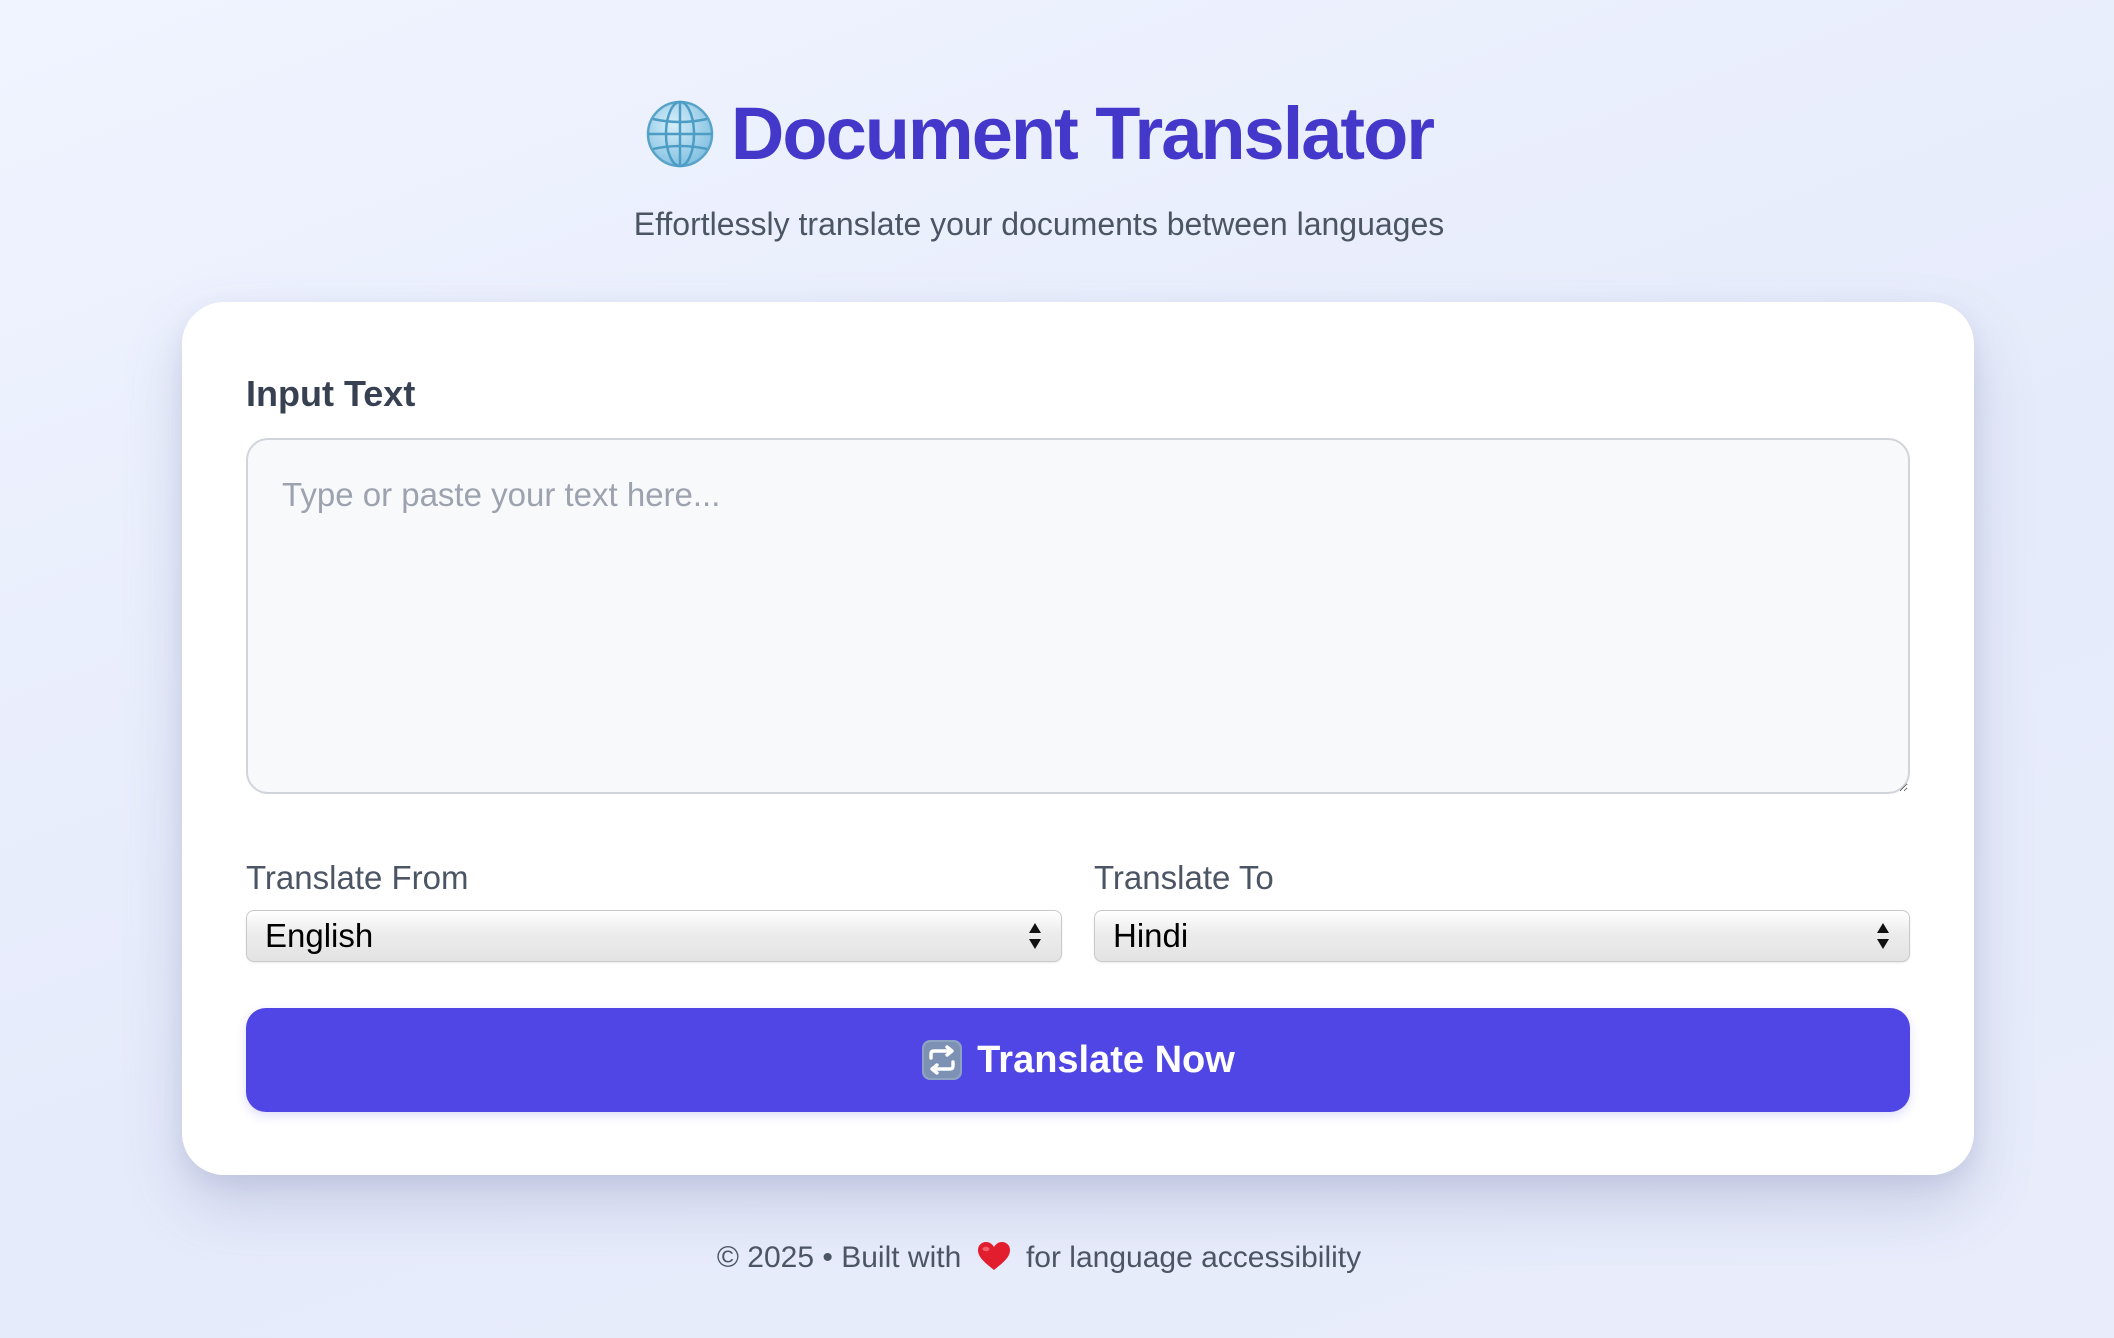 The image size is (2114, 1338). I want to click on translate-now-label: Translate Now, so click(1106, 1059).